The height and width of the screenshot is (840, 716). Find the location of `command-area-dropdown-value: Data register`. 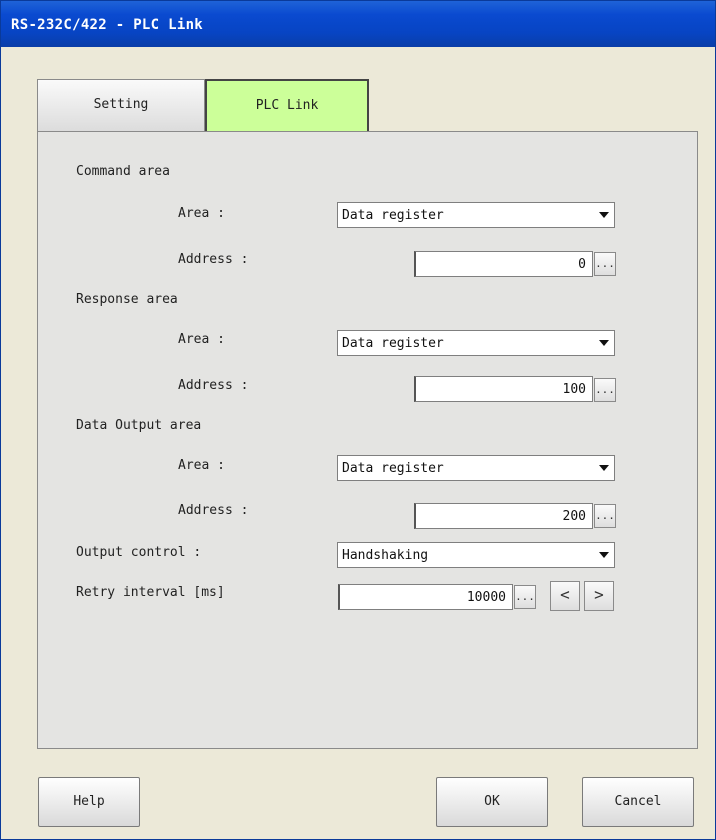

command-area-dropdown-value: Data register is located at coordinates (393, 215).